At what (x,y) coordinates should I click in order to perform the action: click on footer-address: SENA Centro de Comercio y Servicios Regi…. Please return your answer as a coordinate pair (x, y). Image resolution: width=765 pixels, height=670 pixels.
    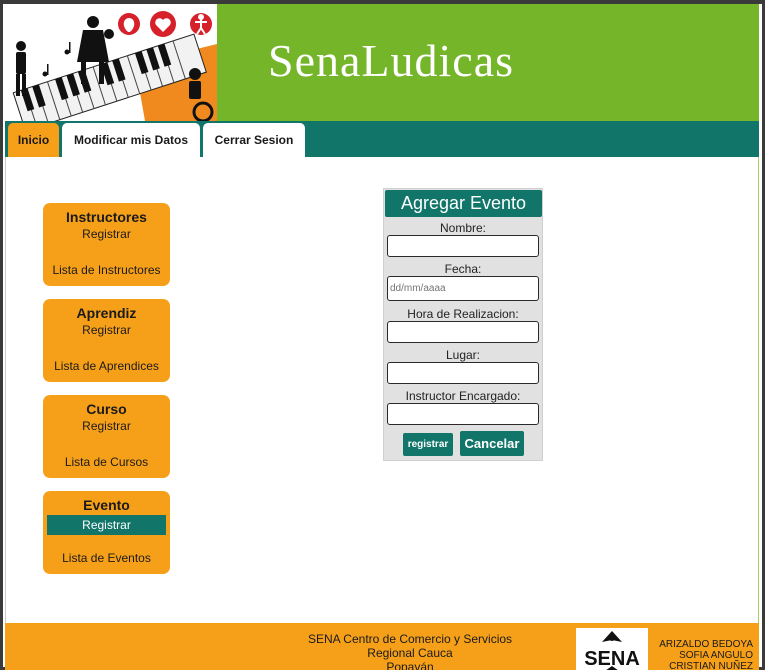
    Looking at the image, I should click on (410, 651).